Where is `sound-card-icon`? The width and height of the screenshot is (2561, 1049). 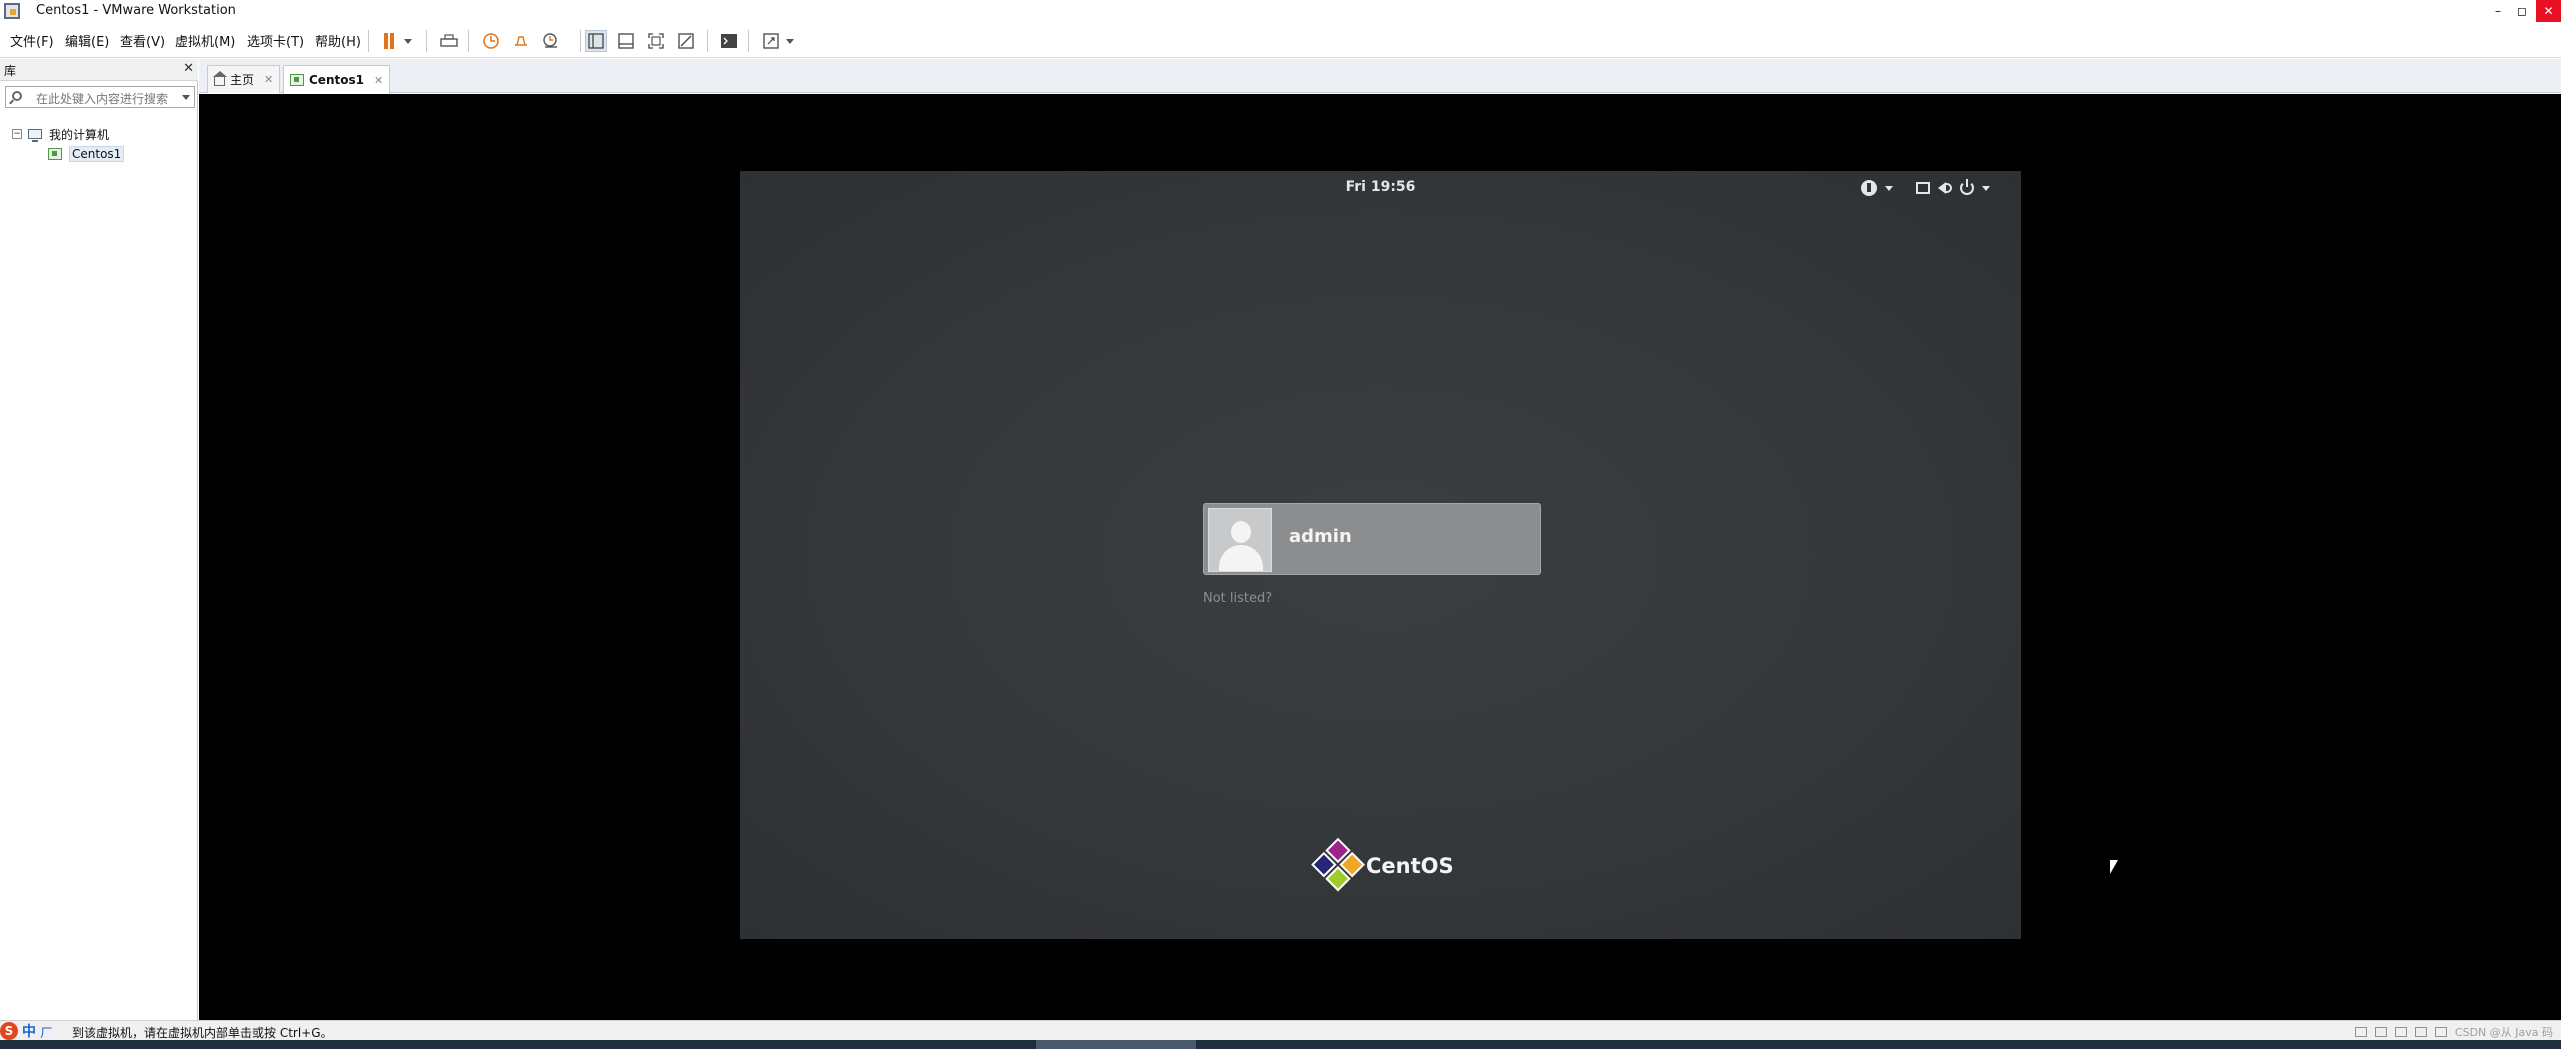
sound-card-icon is located at coordinates (2440, 1032).